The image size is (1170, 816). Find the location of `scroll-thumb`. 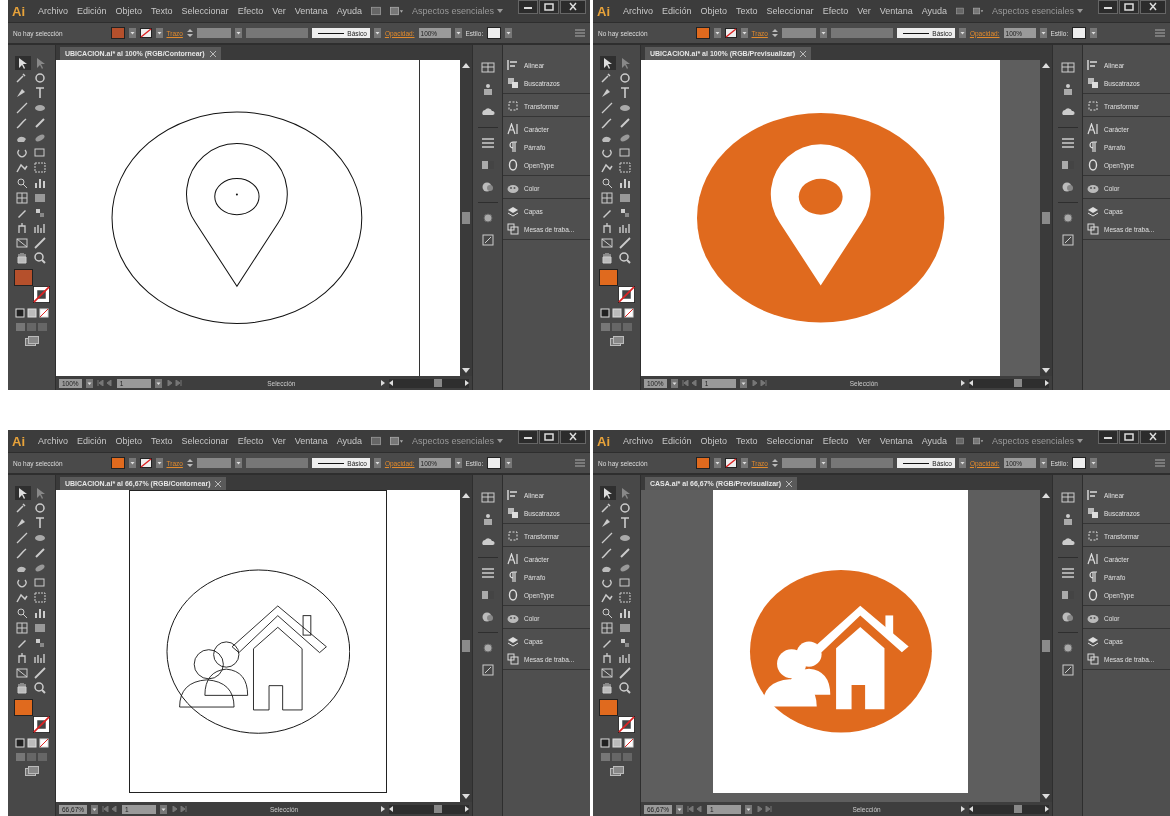

scroll-thumb is located at coordinates (1018, 382).